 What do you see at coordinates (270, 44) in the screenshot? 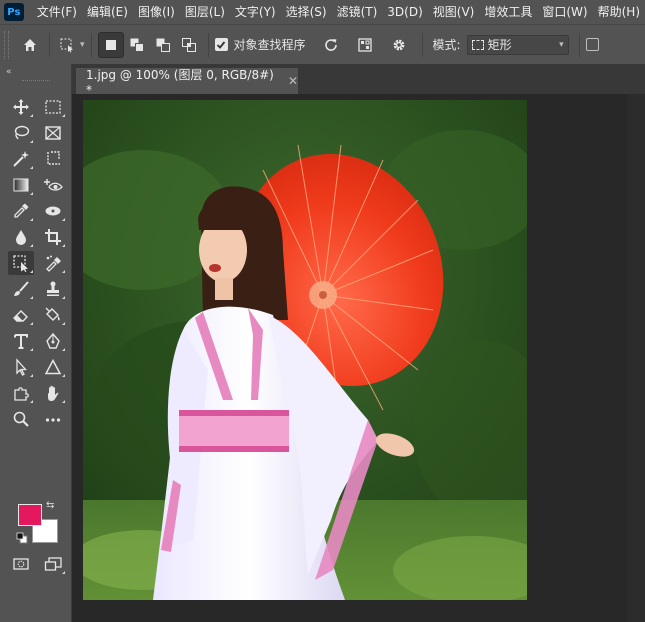
I see `object-finder-label: 对象查找程序` at bounding box center [270, 44].